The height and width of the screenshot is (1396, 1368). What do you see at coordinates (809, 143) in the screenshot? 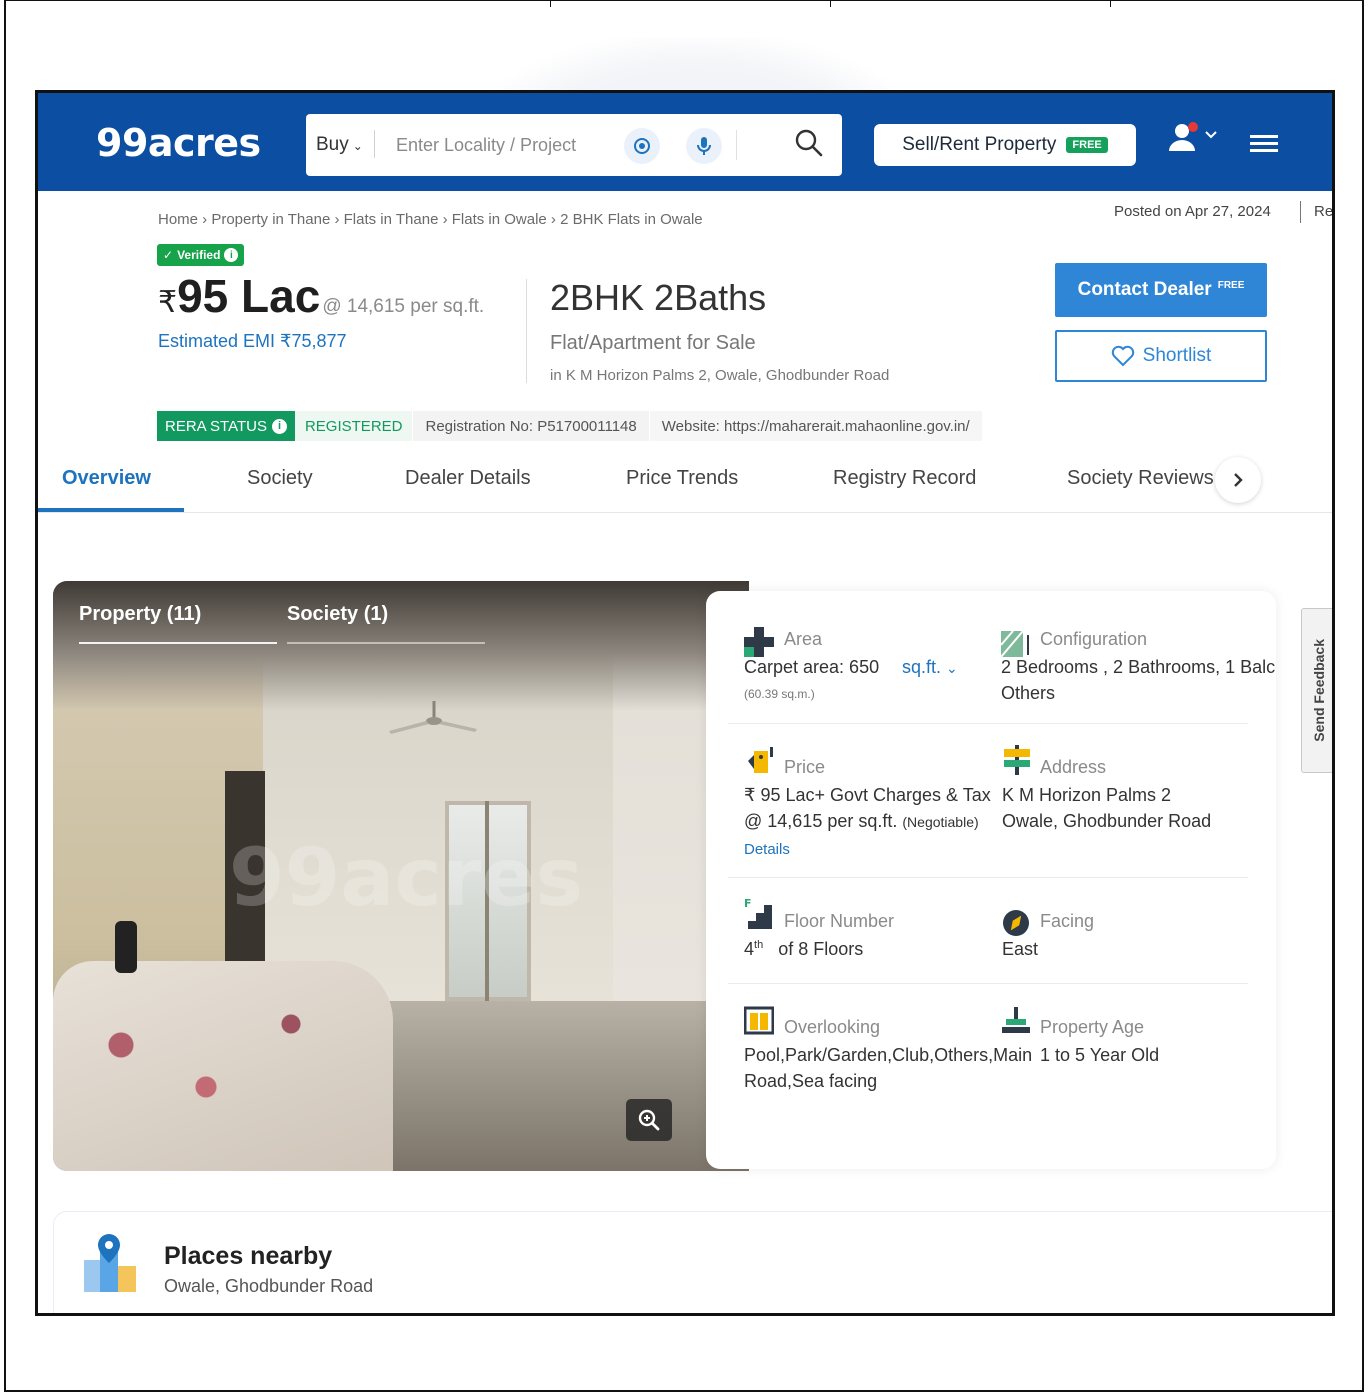
I see `search-icon` at bounding box center [809, 143].